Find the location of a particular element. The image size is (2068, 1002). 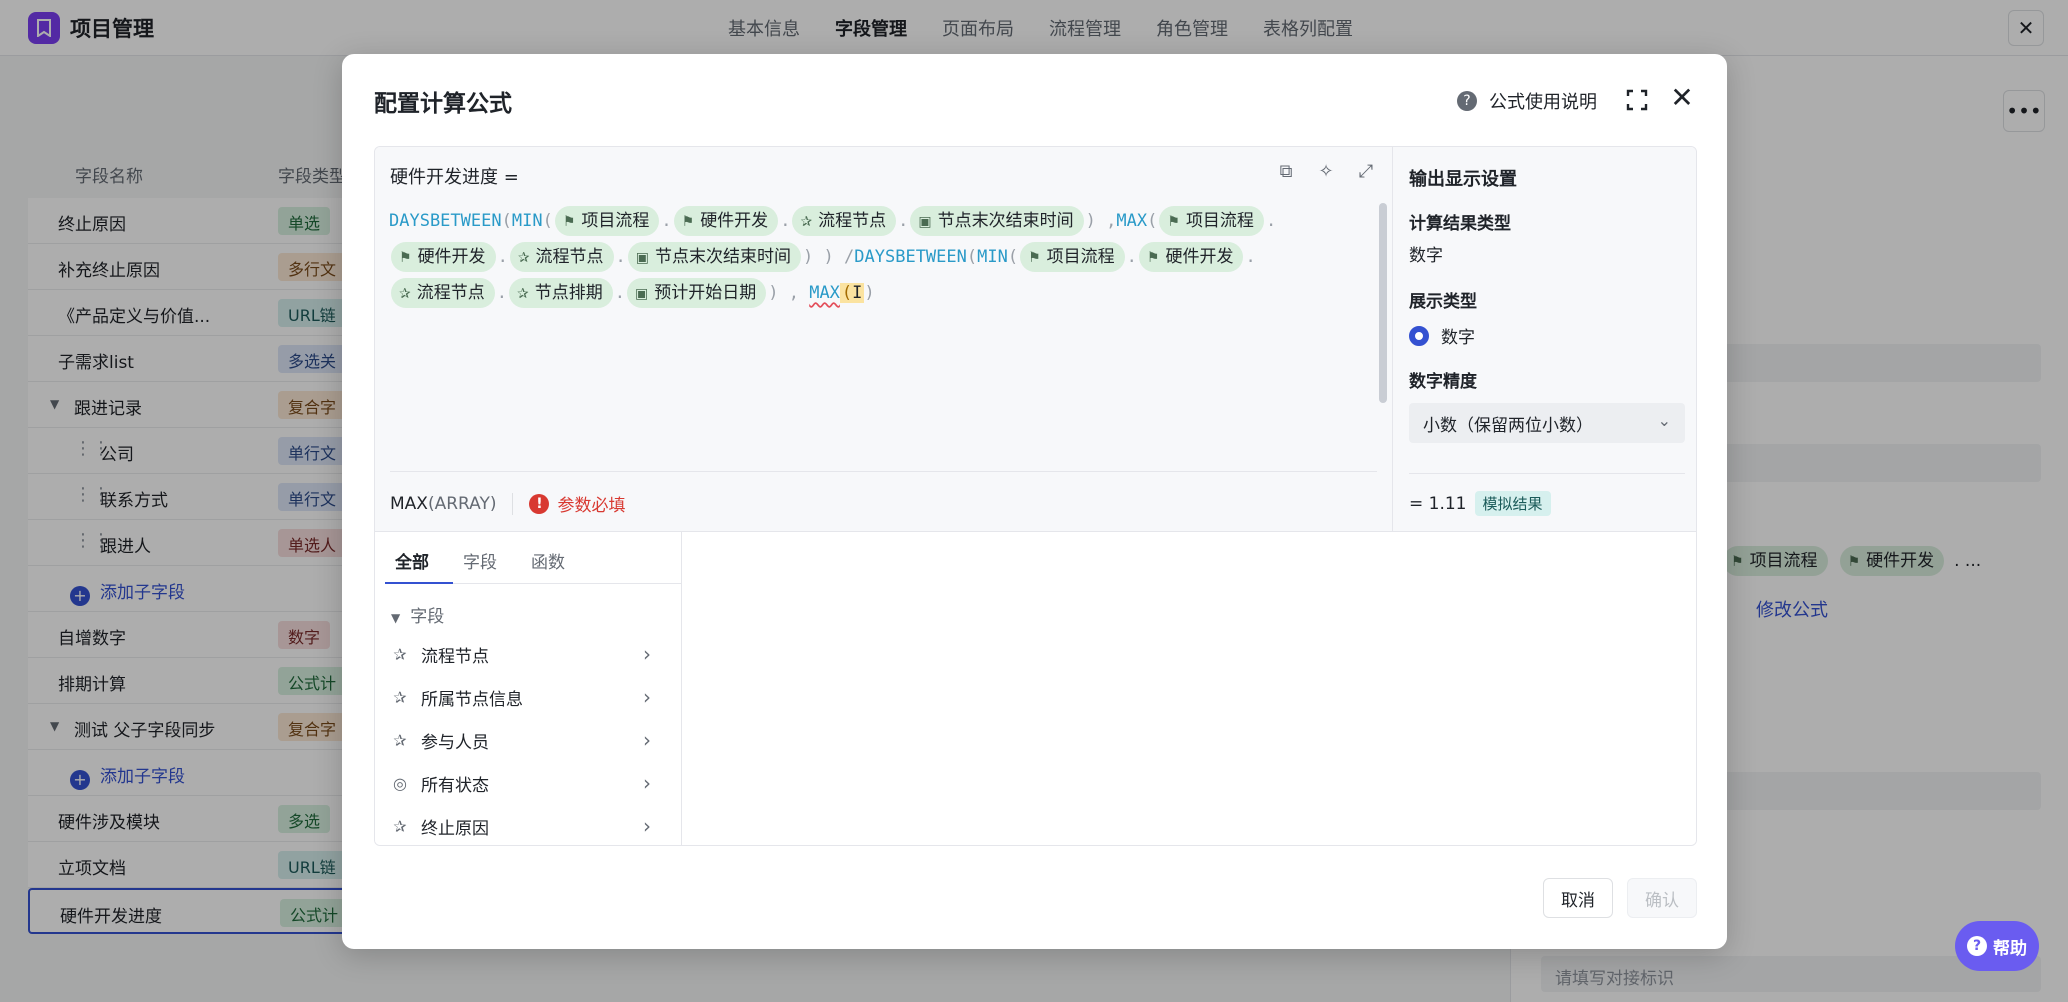

formula-help-link: ? 公式使用说明 is located at coordinates (1527, 101).